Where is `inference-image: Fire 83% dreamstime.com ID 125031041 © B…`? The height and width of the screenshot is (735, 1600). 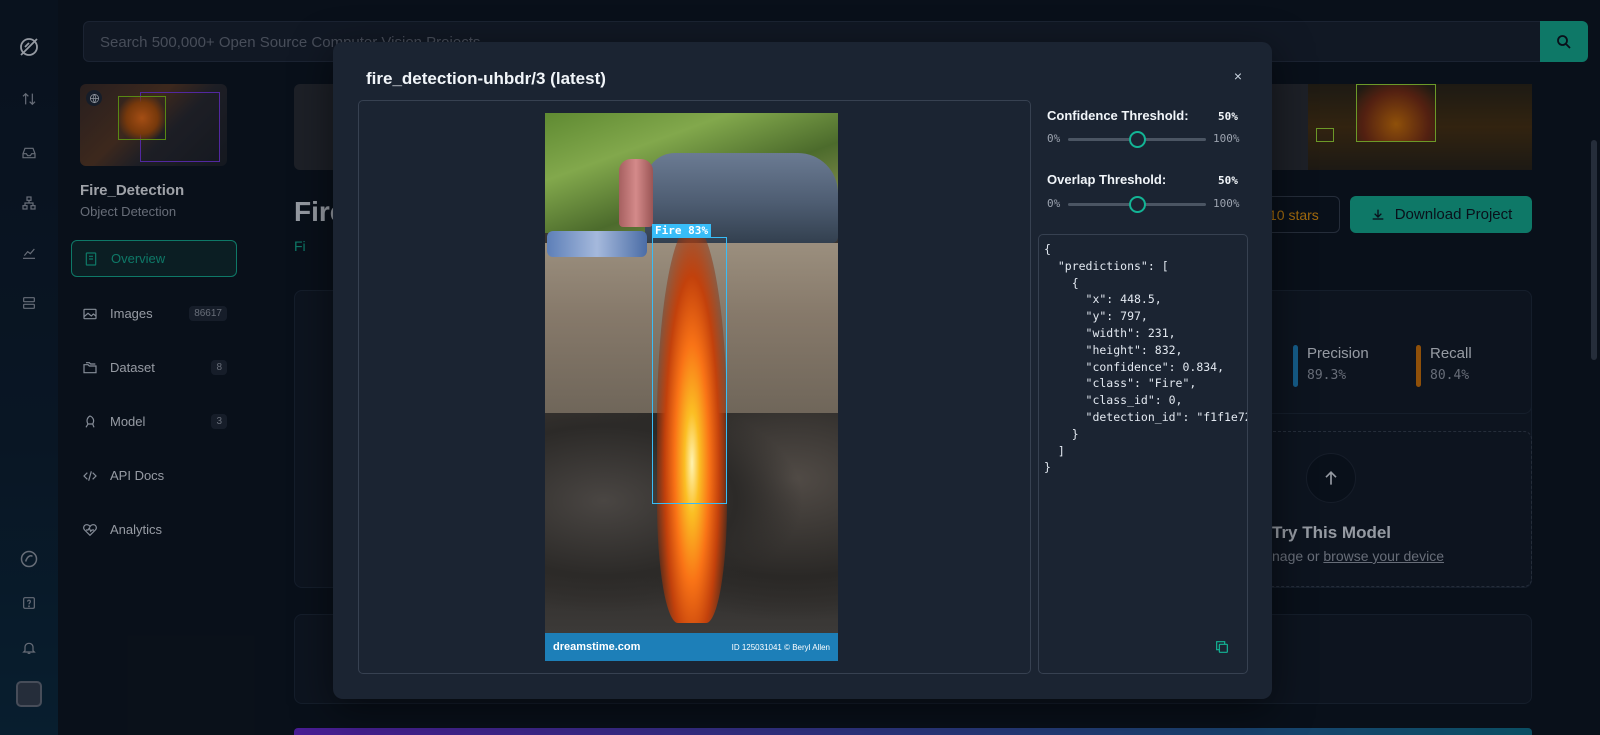
inference-image: Fire 83% dreamstime.com ID 125031041 © B… is located at coordinates (691, 387).